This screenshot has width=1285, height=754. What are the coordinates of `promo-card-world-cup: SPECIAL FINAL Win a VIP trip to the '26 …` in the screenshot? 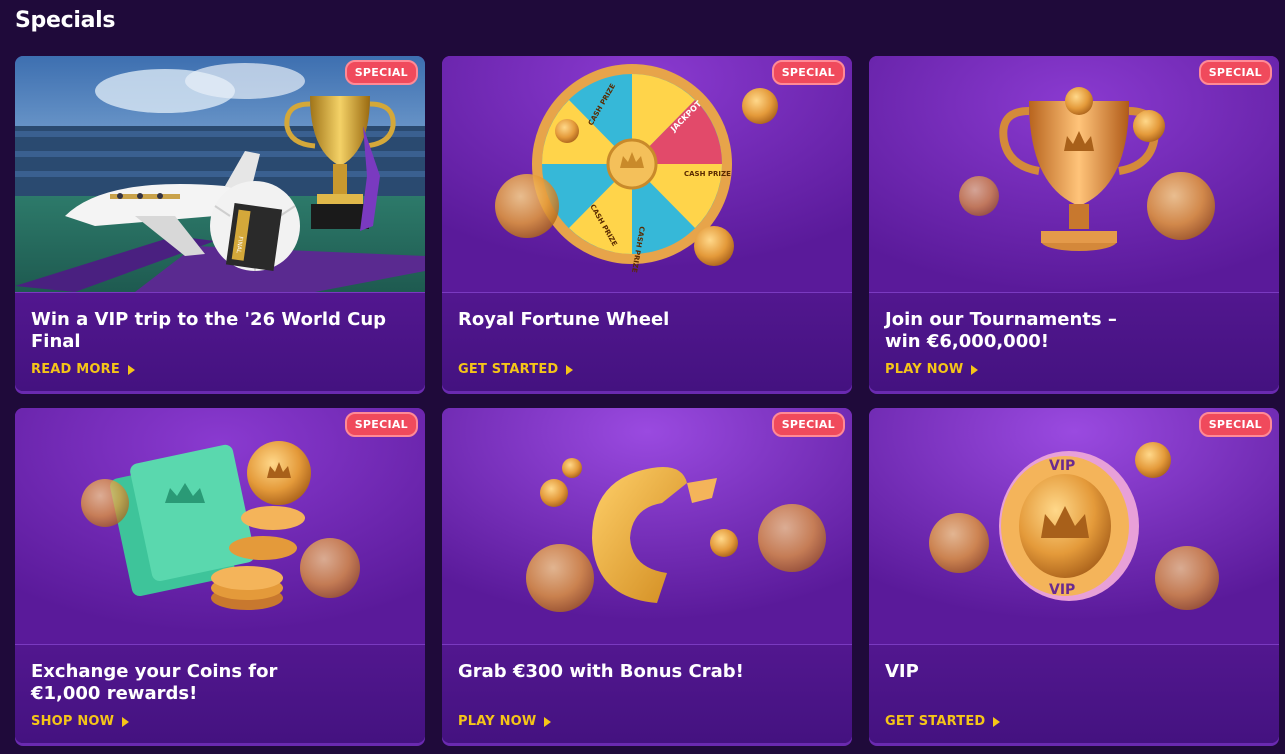 It's located at (220, 223).